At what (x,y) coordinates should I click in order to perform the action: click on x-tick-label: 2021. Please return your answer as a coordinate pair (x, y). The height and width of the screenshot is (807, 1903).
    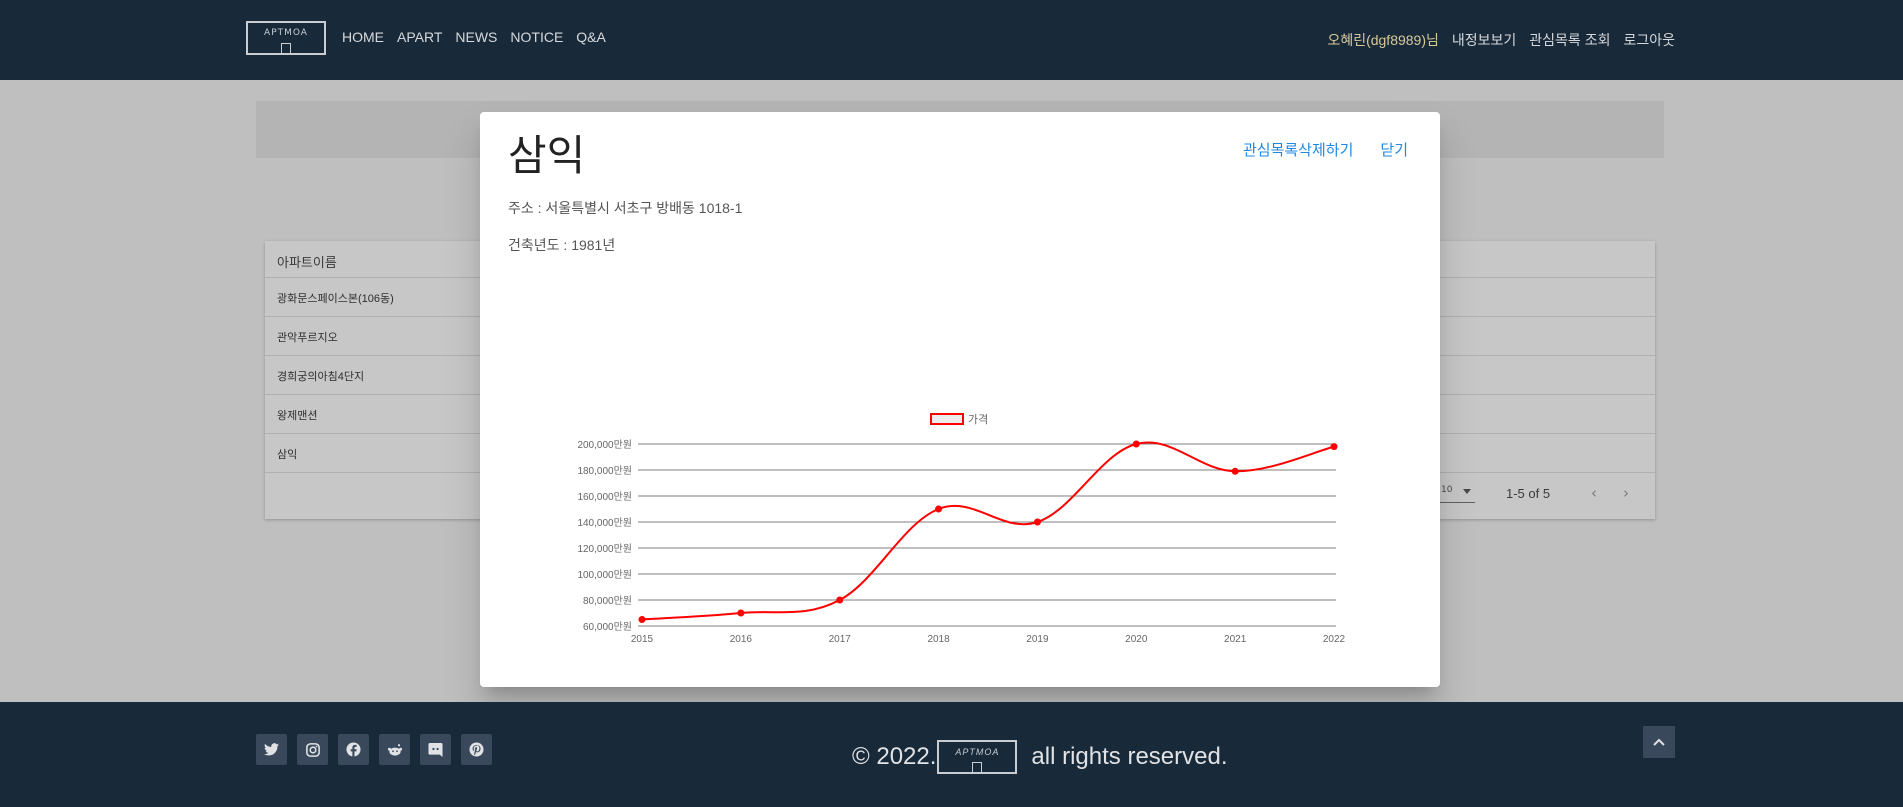
    Looking at the image, I should click on (1235, 639).